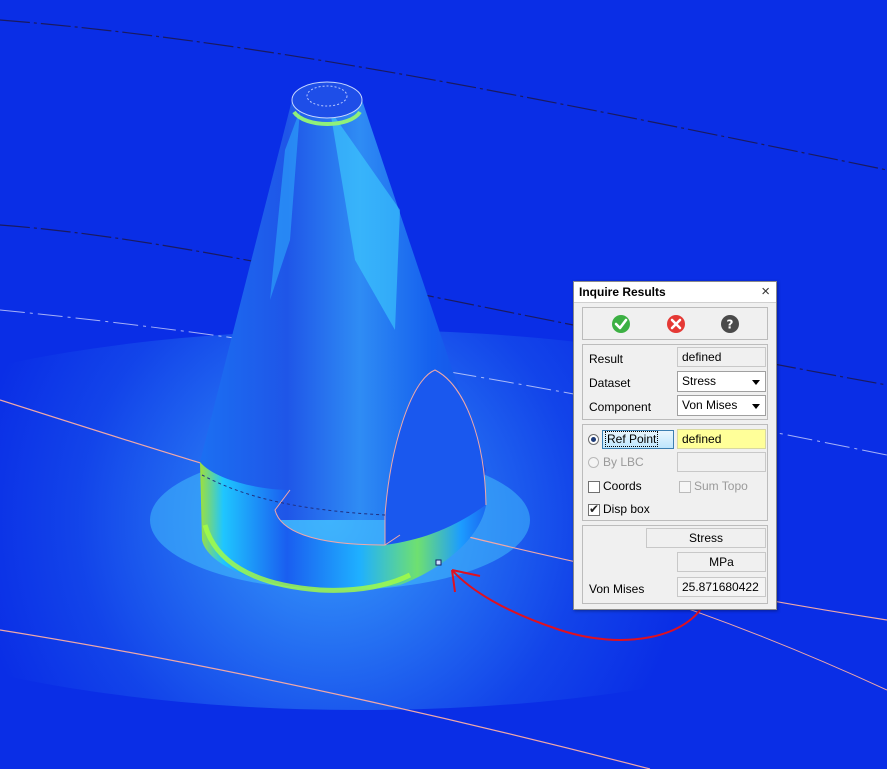 Image resolution: width=887 pixels, height=769 pixels. Describe the element at coordinates (594, 487) in the screenshot. I see `coords-checkbox` at that location.